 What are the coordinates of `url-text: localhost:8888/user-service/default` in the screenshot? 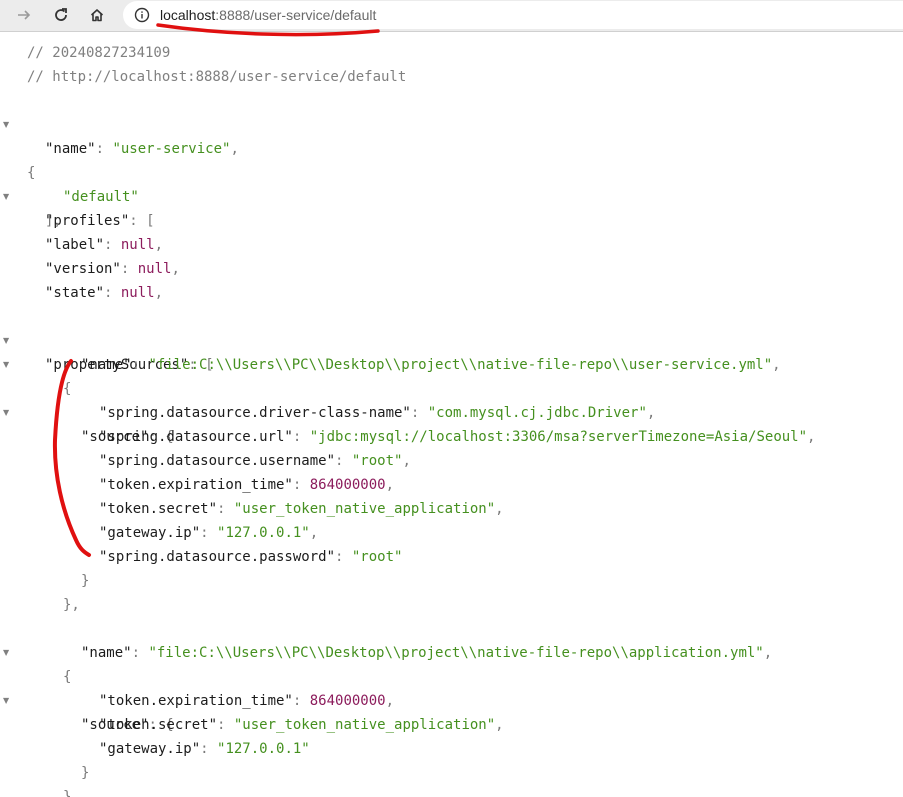 It's located at (268, 15).